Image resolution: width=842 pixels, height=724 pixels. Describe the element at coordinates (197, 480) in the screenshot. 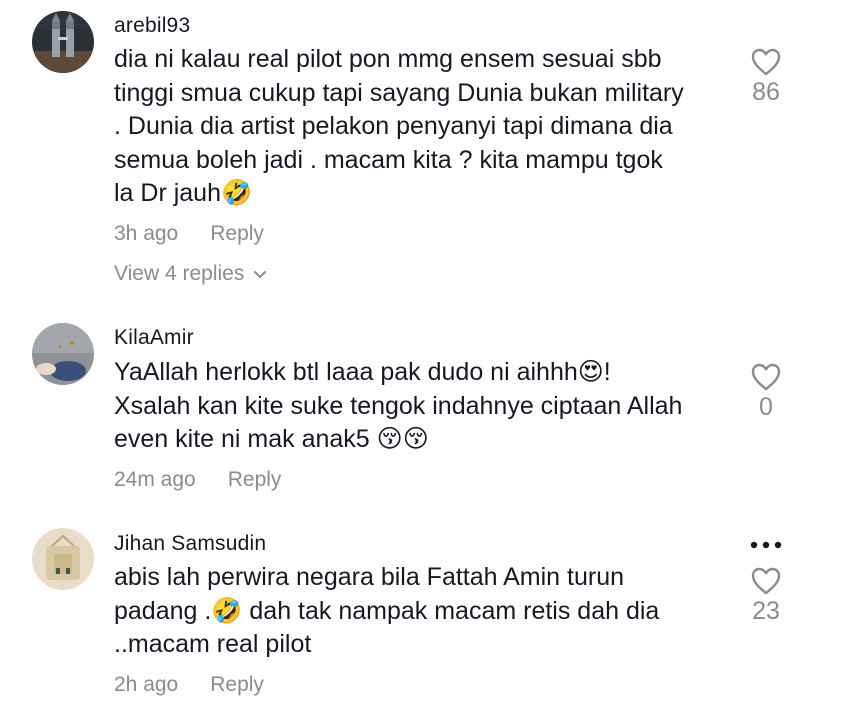

I see `comment-meta: 24m ago Reply` at that location.